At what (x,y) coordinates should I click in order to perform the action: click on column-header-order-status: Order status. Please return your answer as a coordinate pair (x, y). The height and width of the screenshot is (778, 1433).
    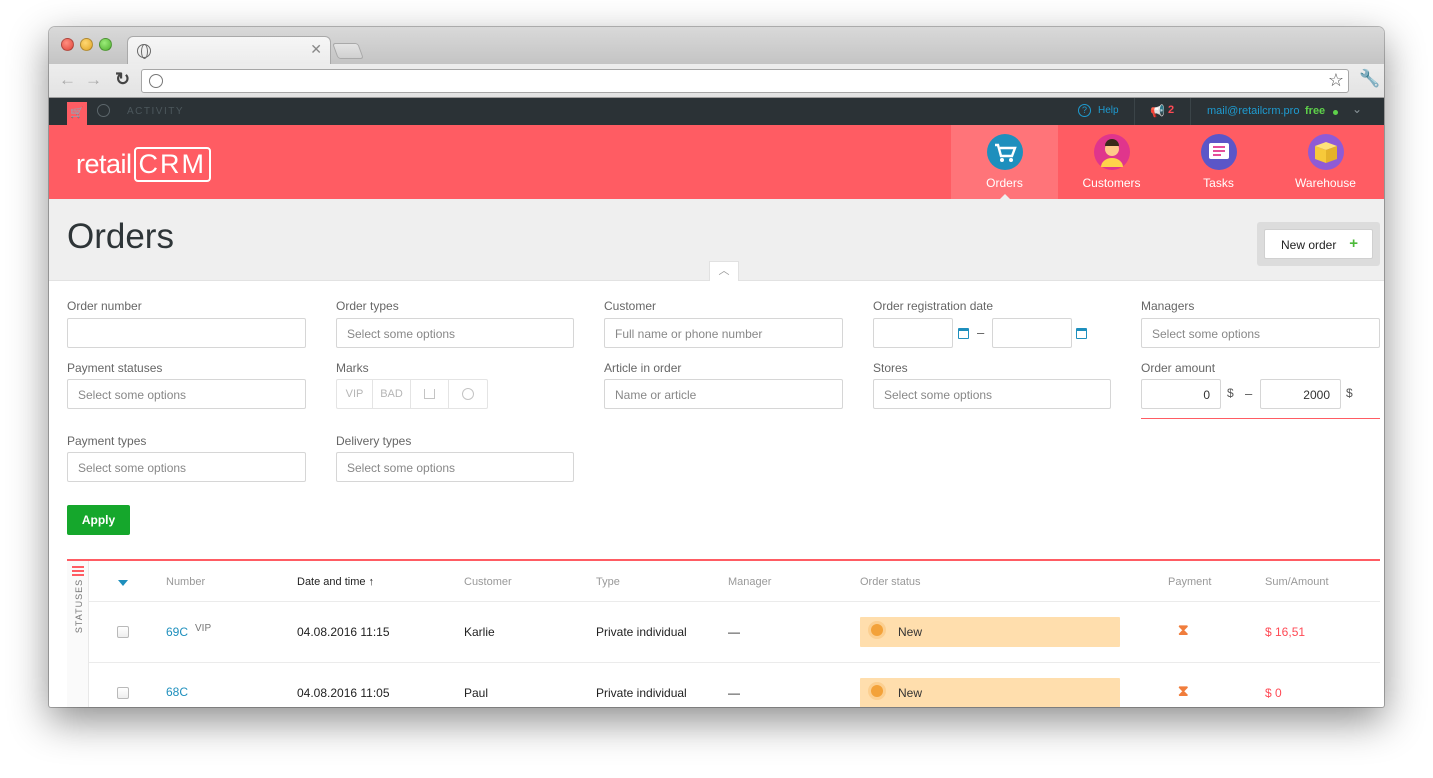
    Looking at the image, I should click on (890, 582).